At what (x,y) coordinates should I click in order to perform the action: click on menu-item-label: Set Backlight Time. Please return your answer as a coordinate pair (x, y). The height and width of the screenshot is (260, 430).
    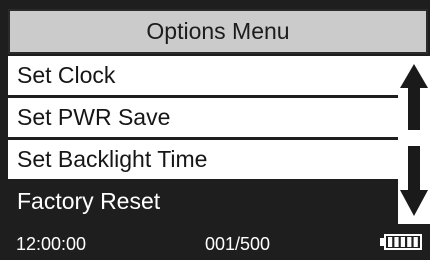
    Looking at the image, I should click on (112, 159).